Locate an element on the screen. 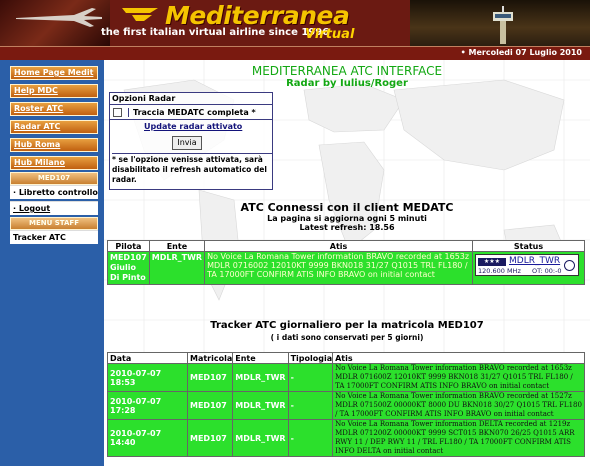 The height and width of the screenshot is (466, 590). data-cell: 2010-07-07 18:53 is located at coordinates (147, 377).